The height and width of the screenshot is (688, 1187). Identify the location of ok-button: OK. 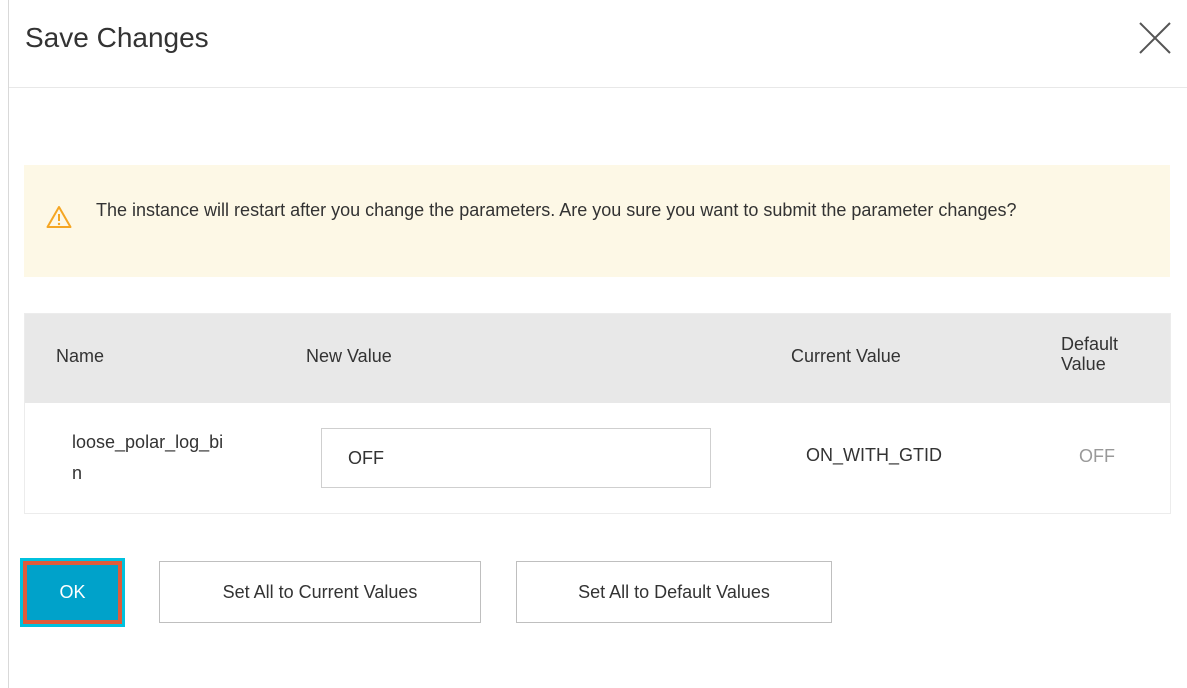
(72, 592).